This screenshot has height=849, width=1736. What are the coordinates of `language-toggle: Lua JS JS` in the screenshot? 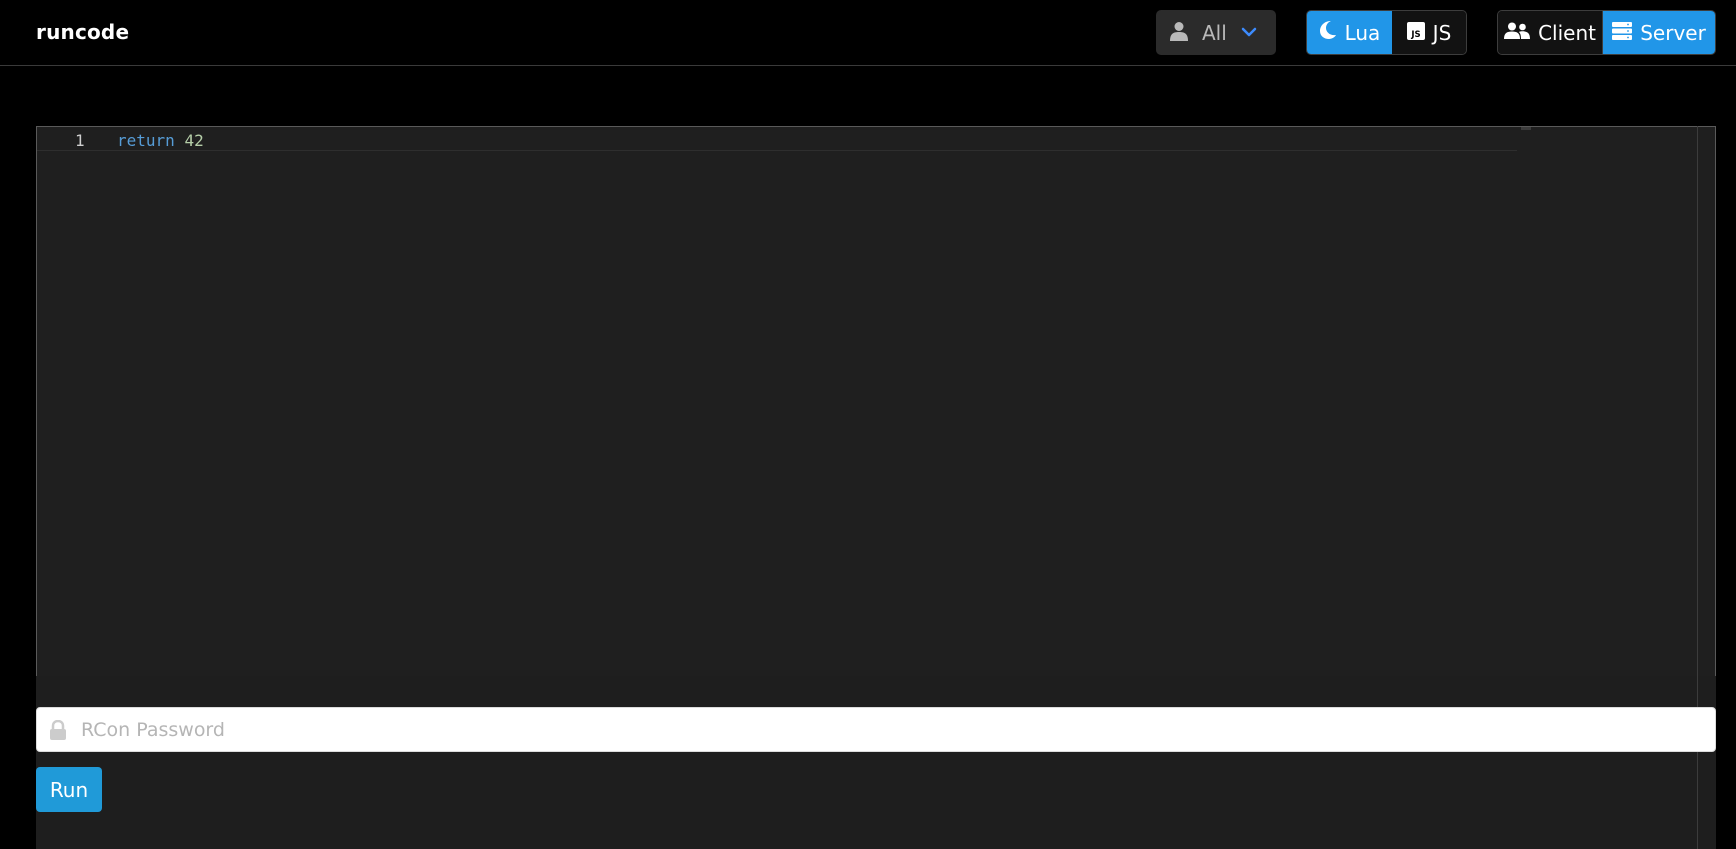 It's located at (1386, 32).